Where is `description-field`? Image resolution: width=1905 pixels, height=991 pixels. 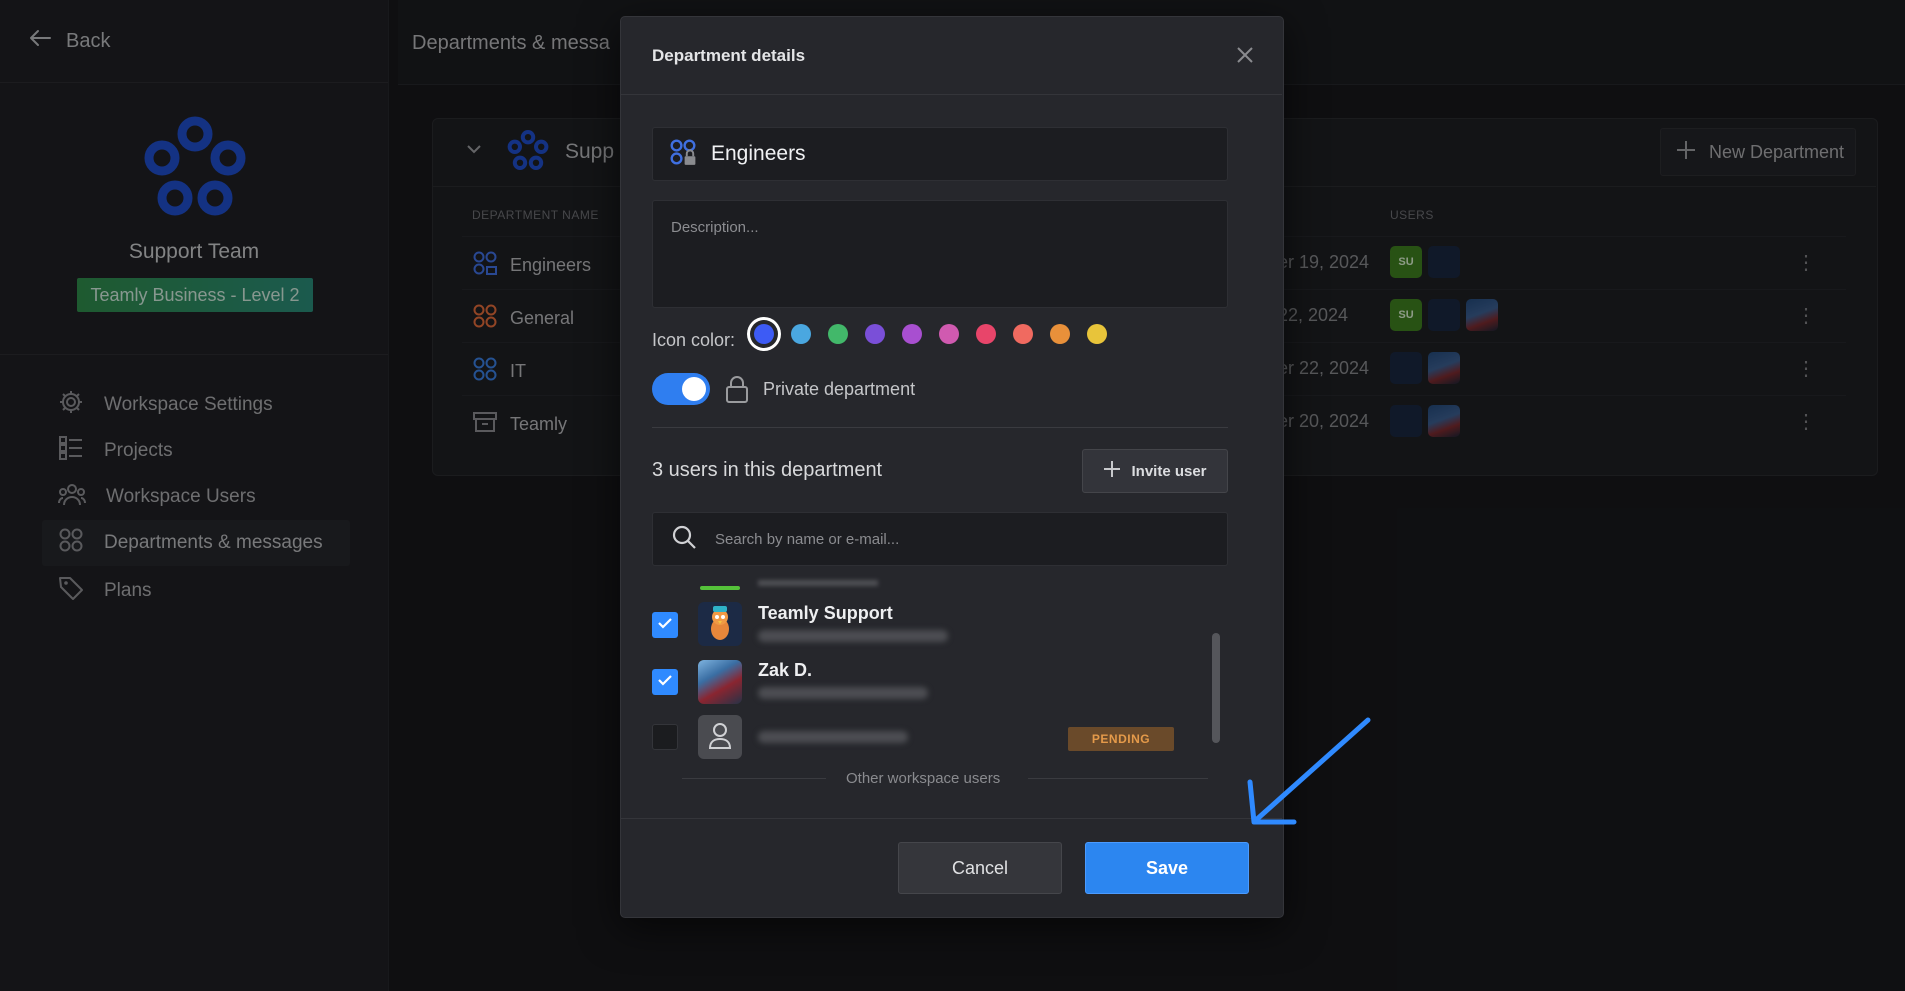 description-field is located at coordinates (940, 254).